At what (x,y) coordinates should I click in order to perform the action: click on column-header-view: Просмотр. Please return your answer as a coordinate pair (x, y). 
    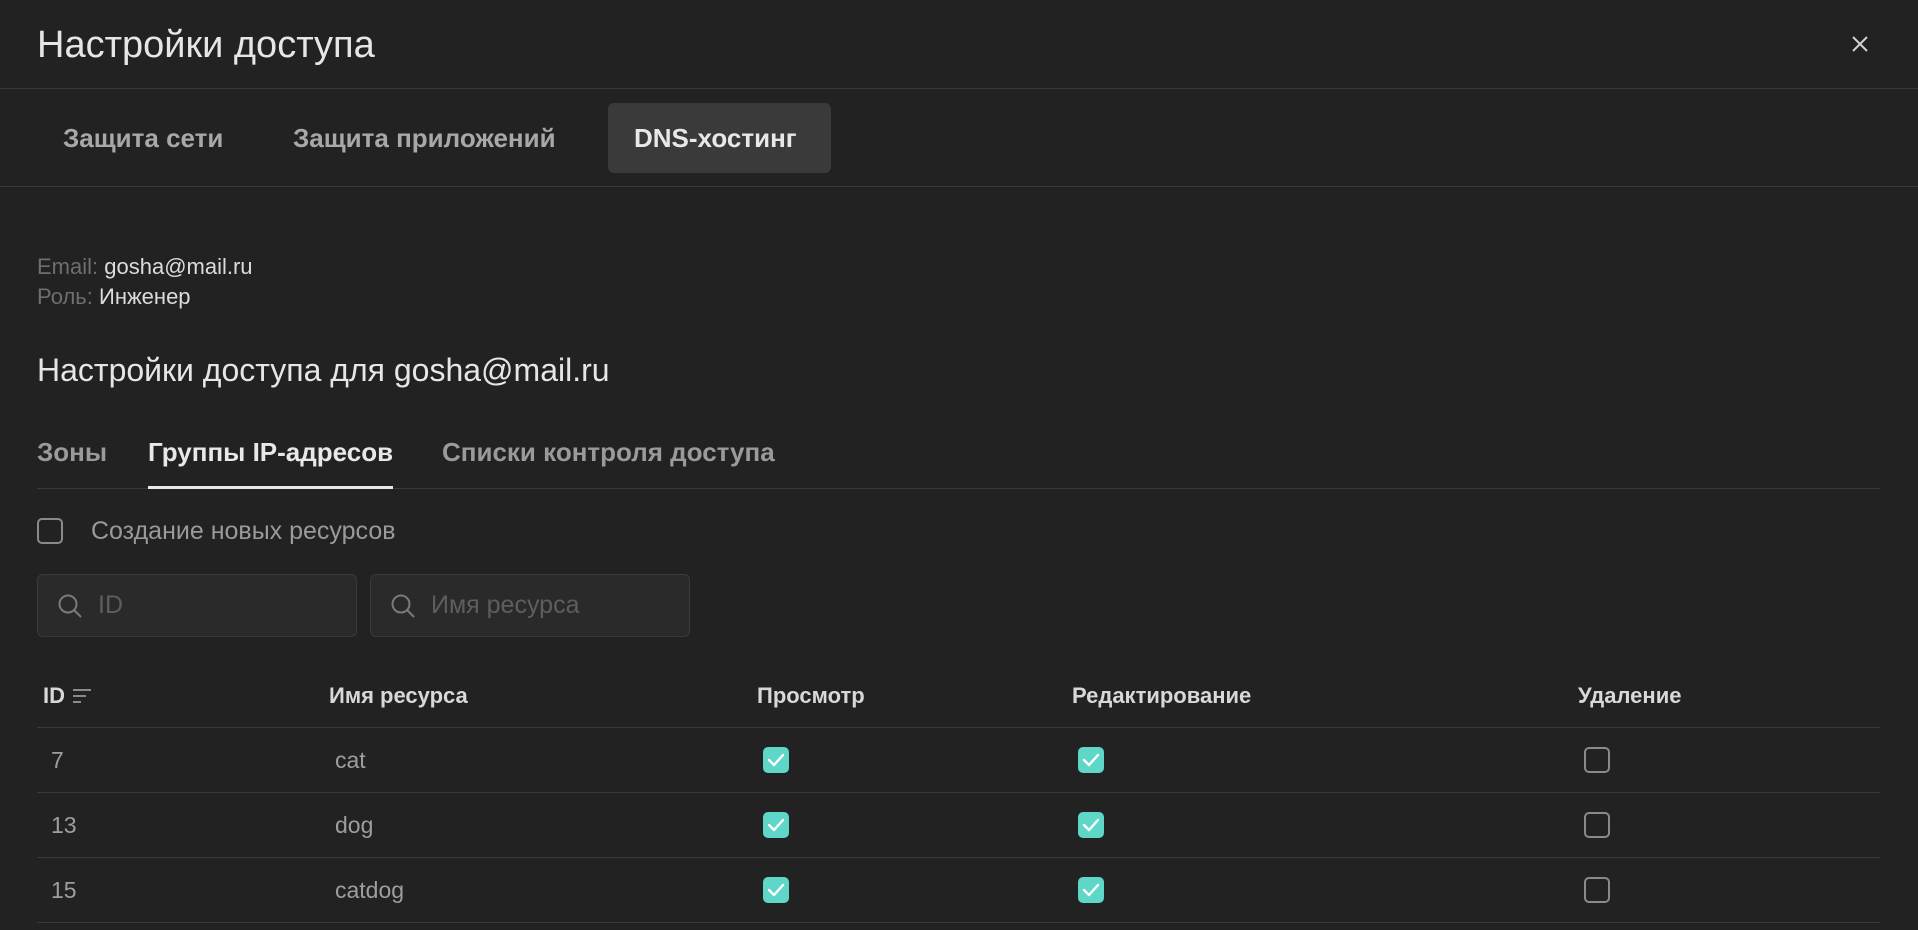
    Looking at the image, I should click on (811, 695).